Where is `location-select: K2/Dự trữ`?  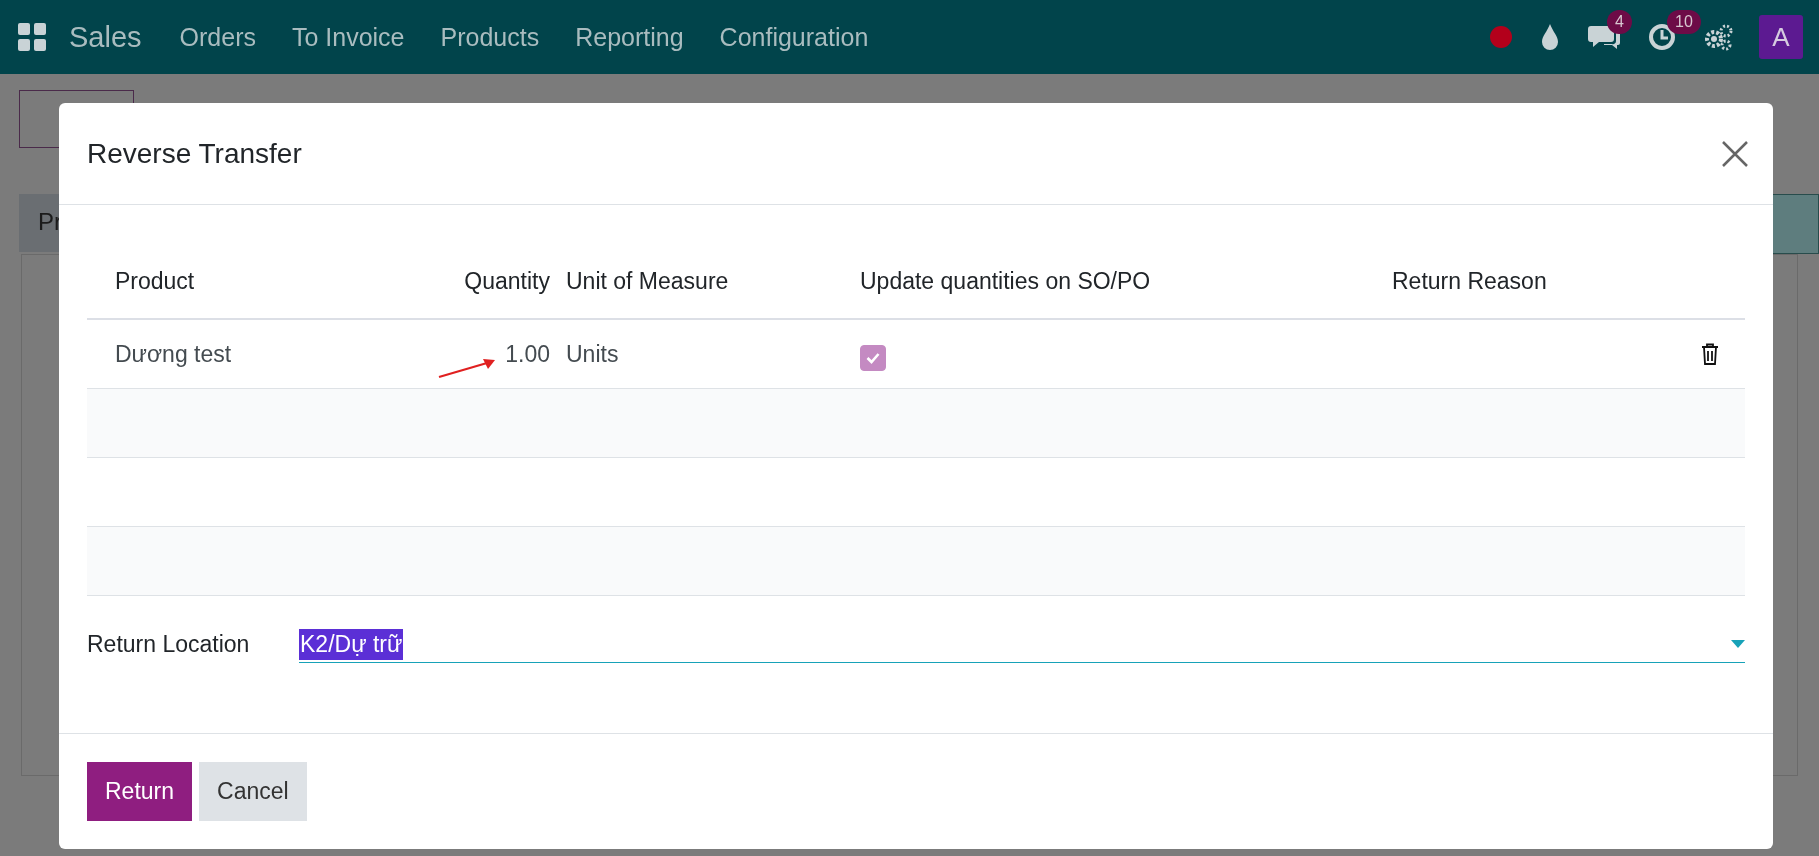
location-select: K2/Dự trữ is located at coordinates (1022, 644).